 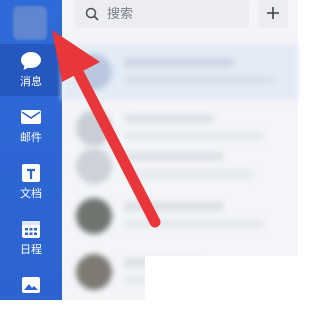 I want to click on sidebar-item-label: 日程, so click(x=31, y=249).